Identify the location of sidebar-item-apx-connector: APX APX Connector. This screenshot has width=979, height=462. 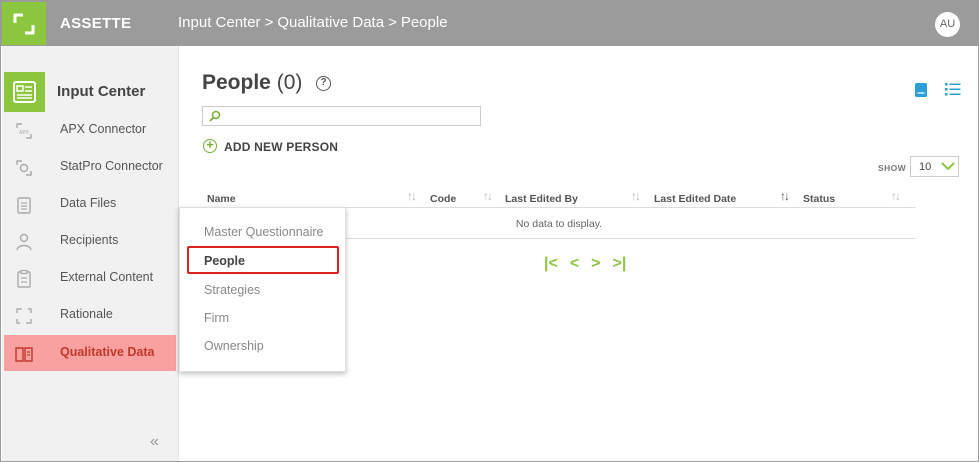
(90, 130).